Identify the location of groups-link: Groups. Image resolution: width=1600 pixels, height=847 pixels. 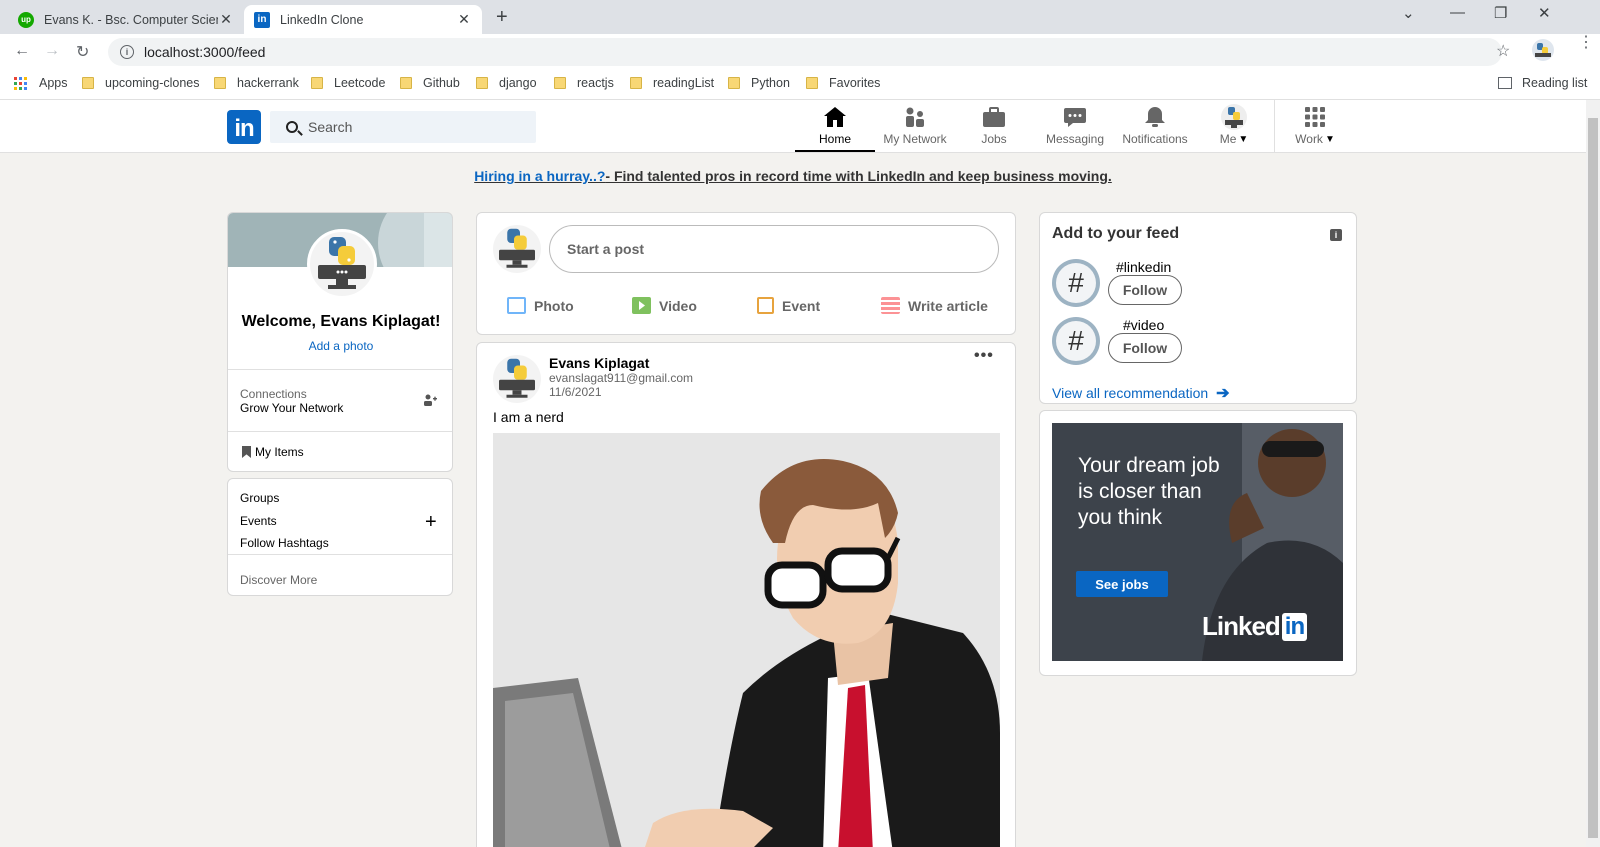
(259, 498).